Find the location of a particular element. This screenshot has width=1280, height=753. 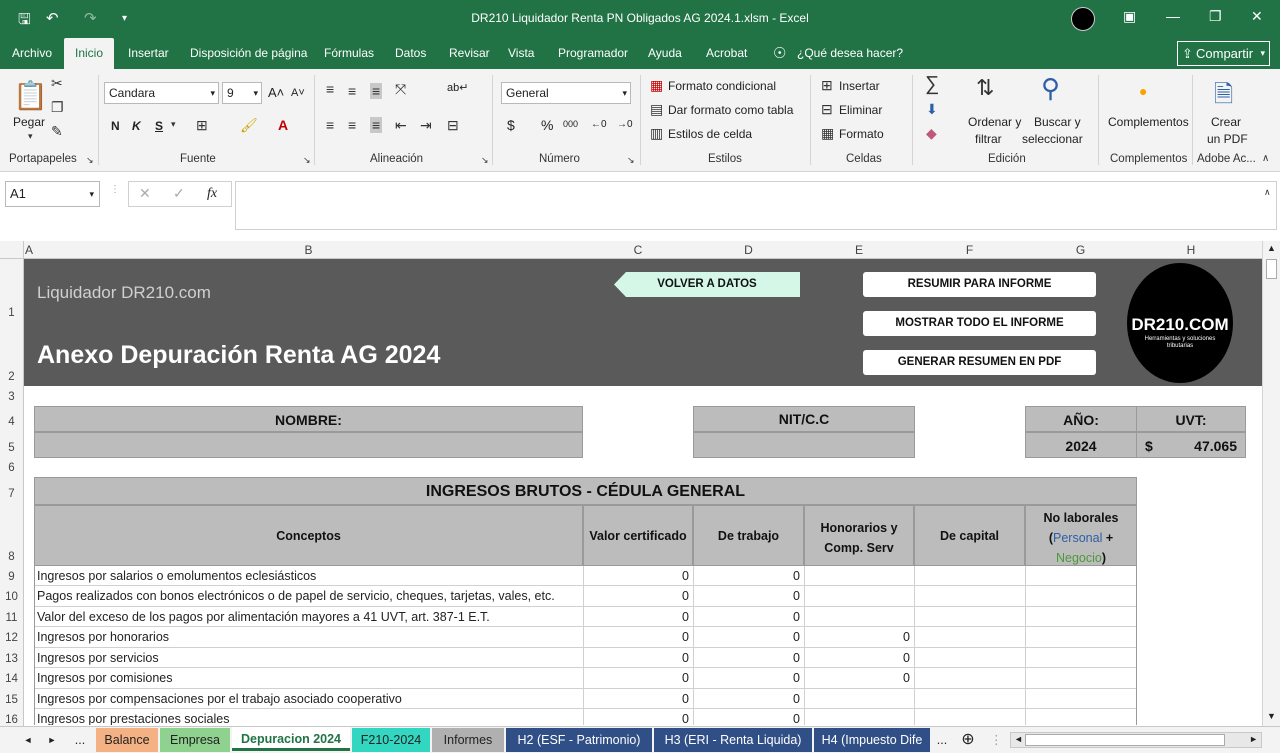

enter-icon: ✓ is located at coordinates (179, 193).